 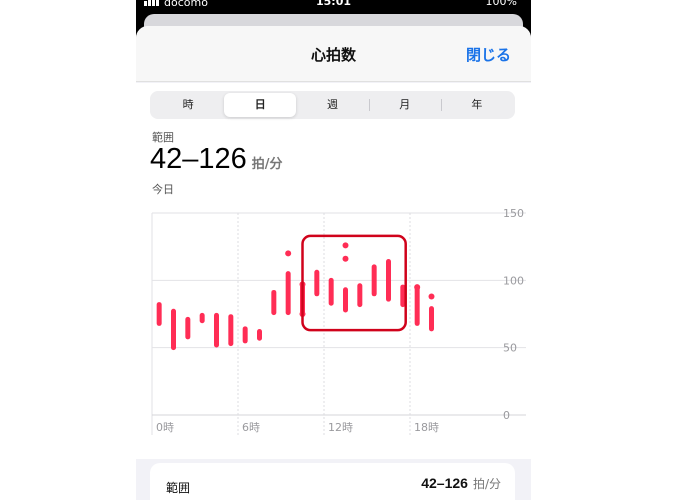 What do you see at coordinates (404, 105) in the screenshot?
I see `segment-month: 月` at bounding box center [404, 105].